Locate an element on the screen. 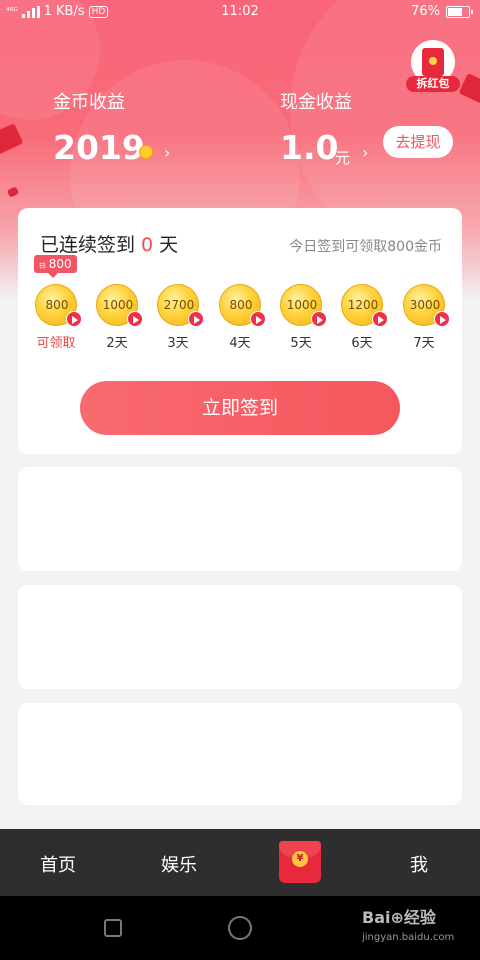 The image size is (480, 960). coin-mini-icon: ⊟ is located at coordinates (42, 265).